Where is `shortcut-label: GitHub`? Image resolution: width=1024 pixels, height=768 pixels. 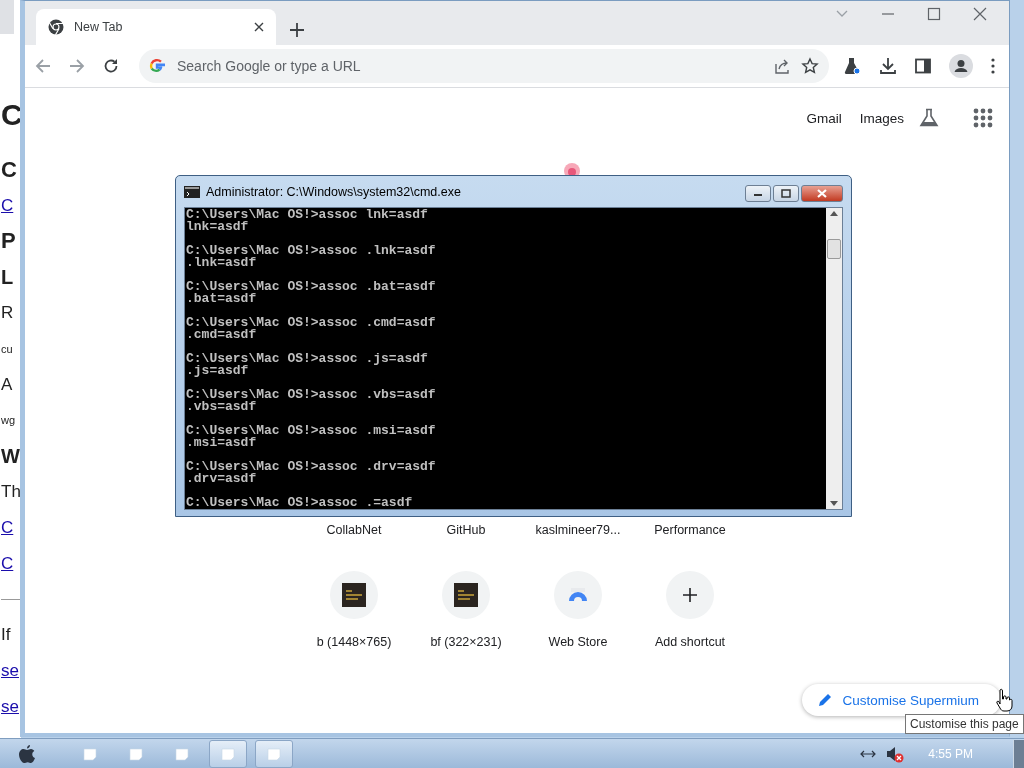 shortcut-label: GitHub is located at coordinates (466, 530).